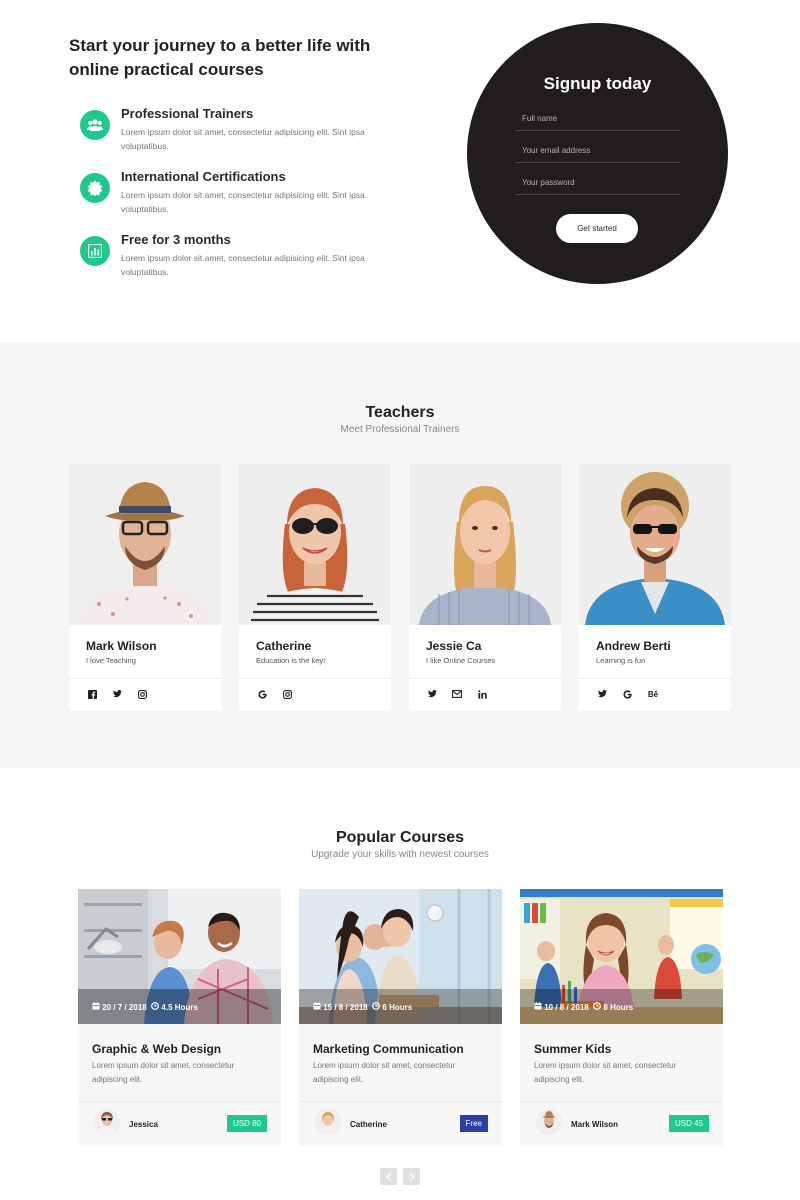 The height and width of the screenshot is (1200, 800). What do you see at coordinates (653, 694) in the screenshot?
I see `behance-icon: Bē` at bounding box center [653, 694].